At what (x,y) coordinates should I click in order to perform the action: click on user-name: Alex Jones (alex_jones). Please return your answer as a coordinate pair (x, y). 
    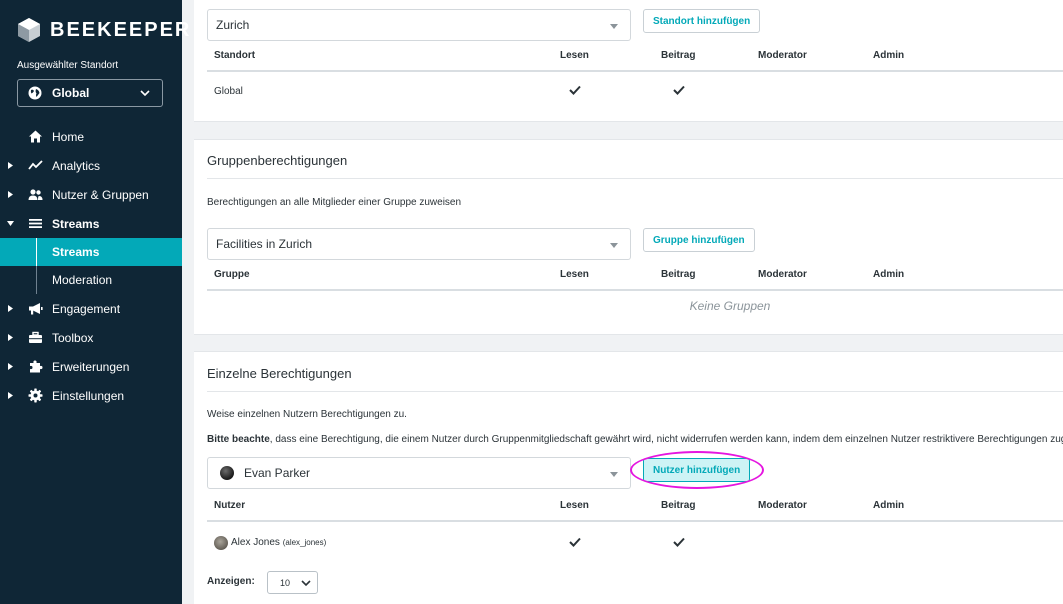
    Looking at the image, I should click on (278, 542).